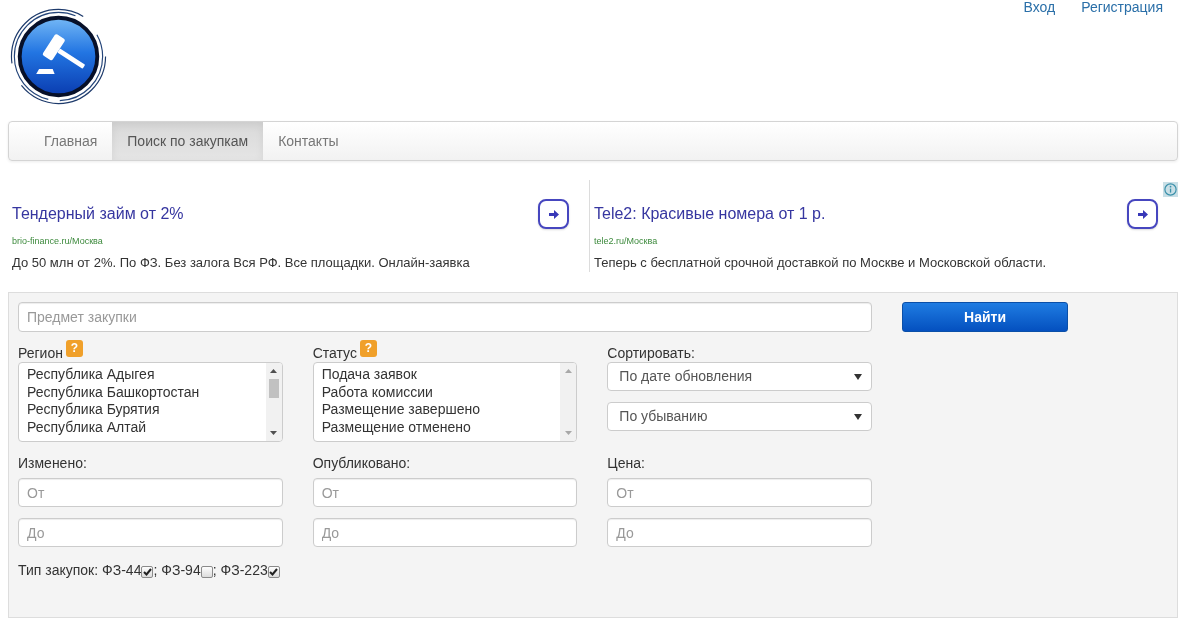 Image resolution: width=1192 pixels, height=622 pixels. What do you see at coordinates (181, 570) in the screenshot?
I see `checkbox-label: ФЗ-94` at bounding box center [181, 570].